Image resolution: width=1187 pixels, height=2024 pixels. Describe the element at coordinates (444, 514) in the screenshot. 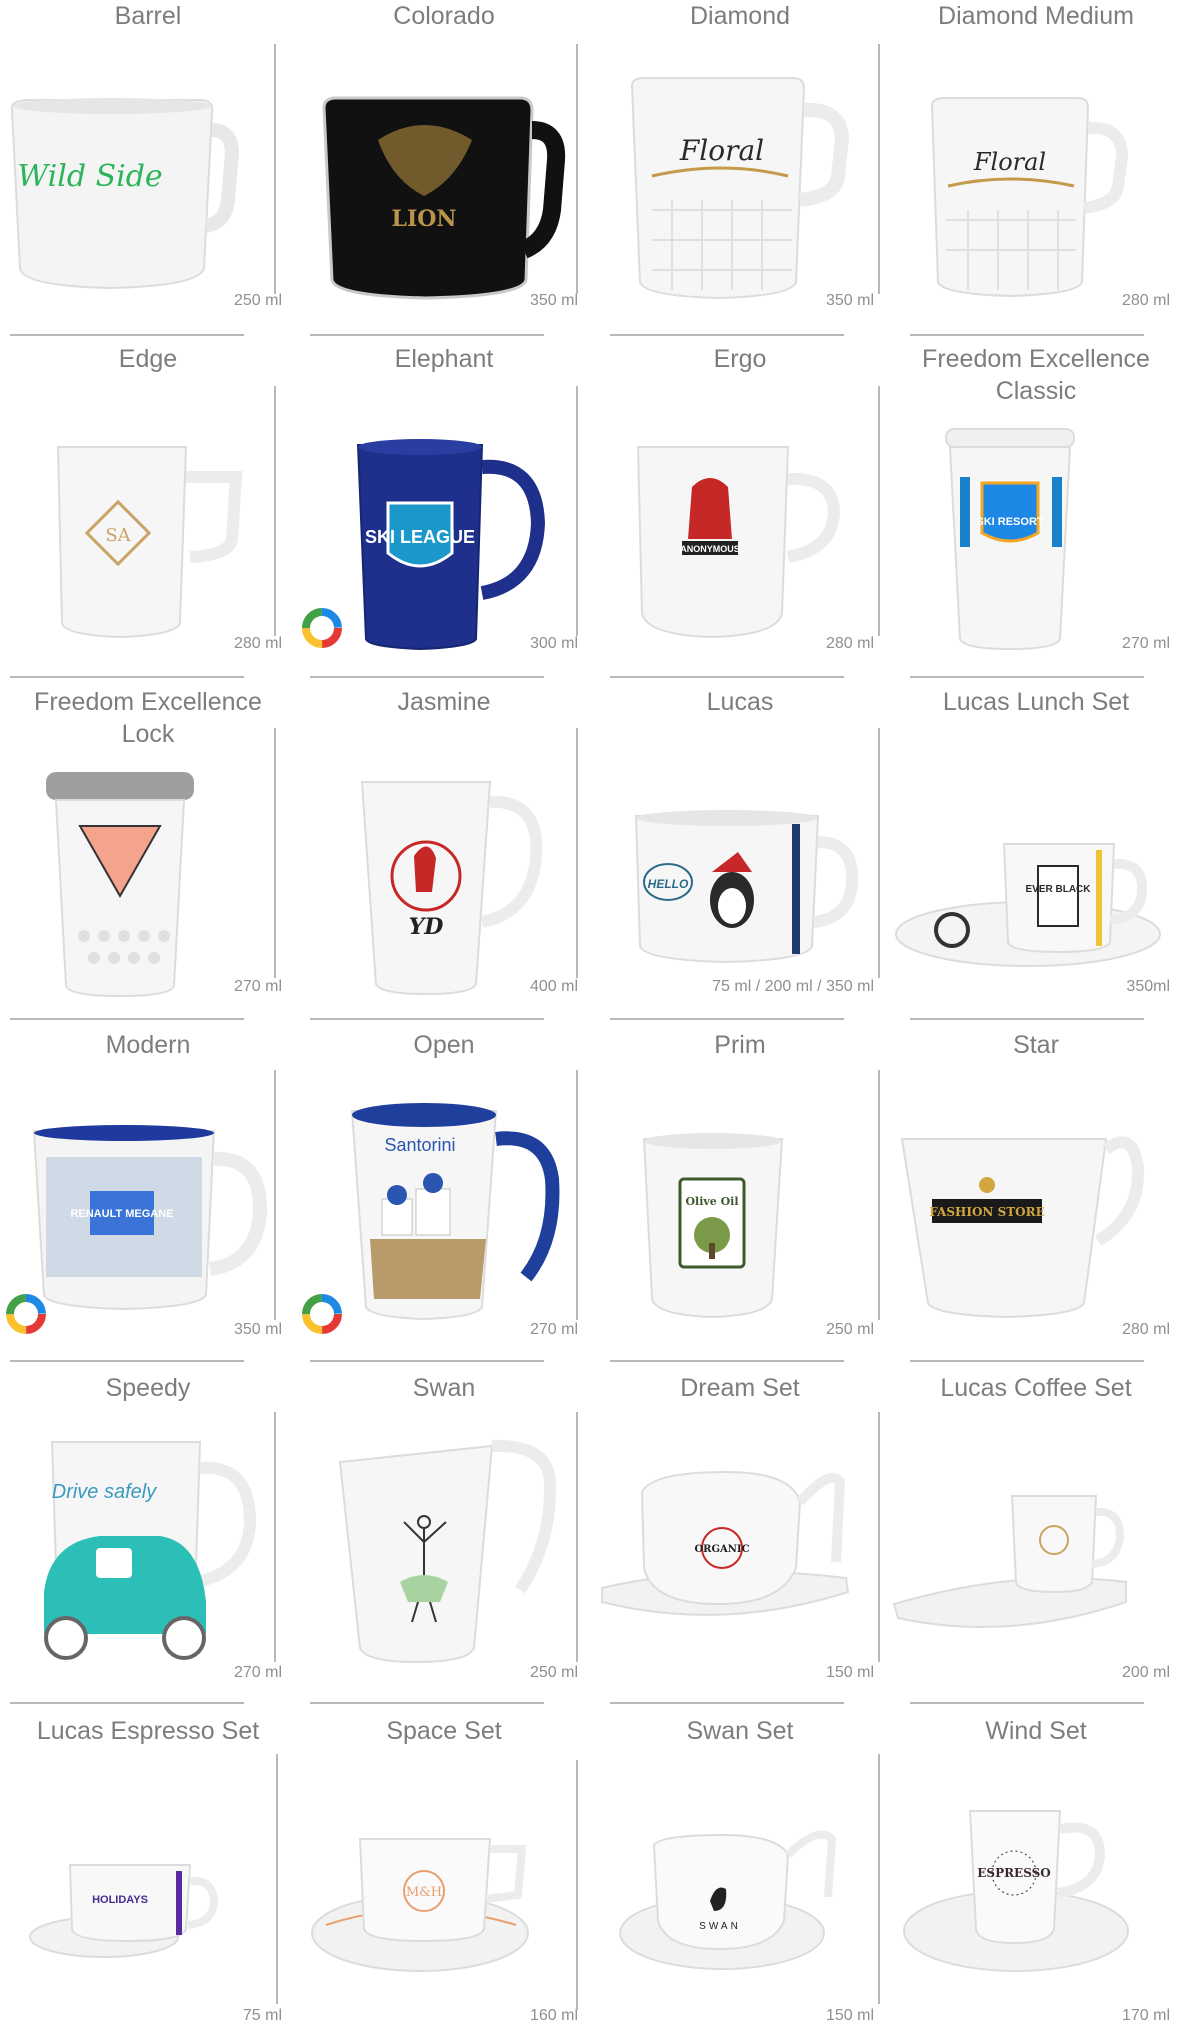

I see `product-card-elephant: SKI LEAGUE Elephant 300 ml` at that location.